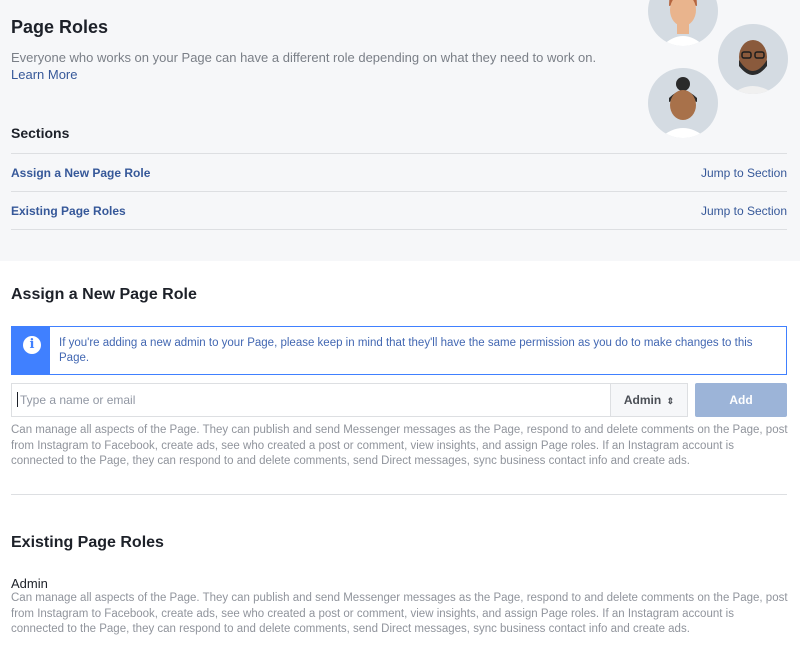 This screenshot has height=648, width=800. I want to click on role-select-value: Admin, so click(642, 400).